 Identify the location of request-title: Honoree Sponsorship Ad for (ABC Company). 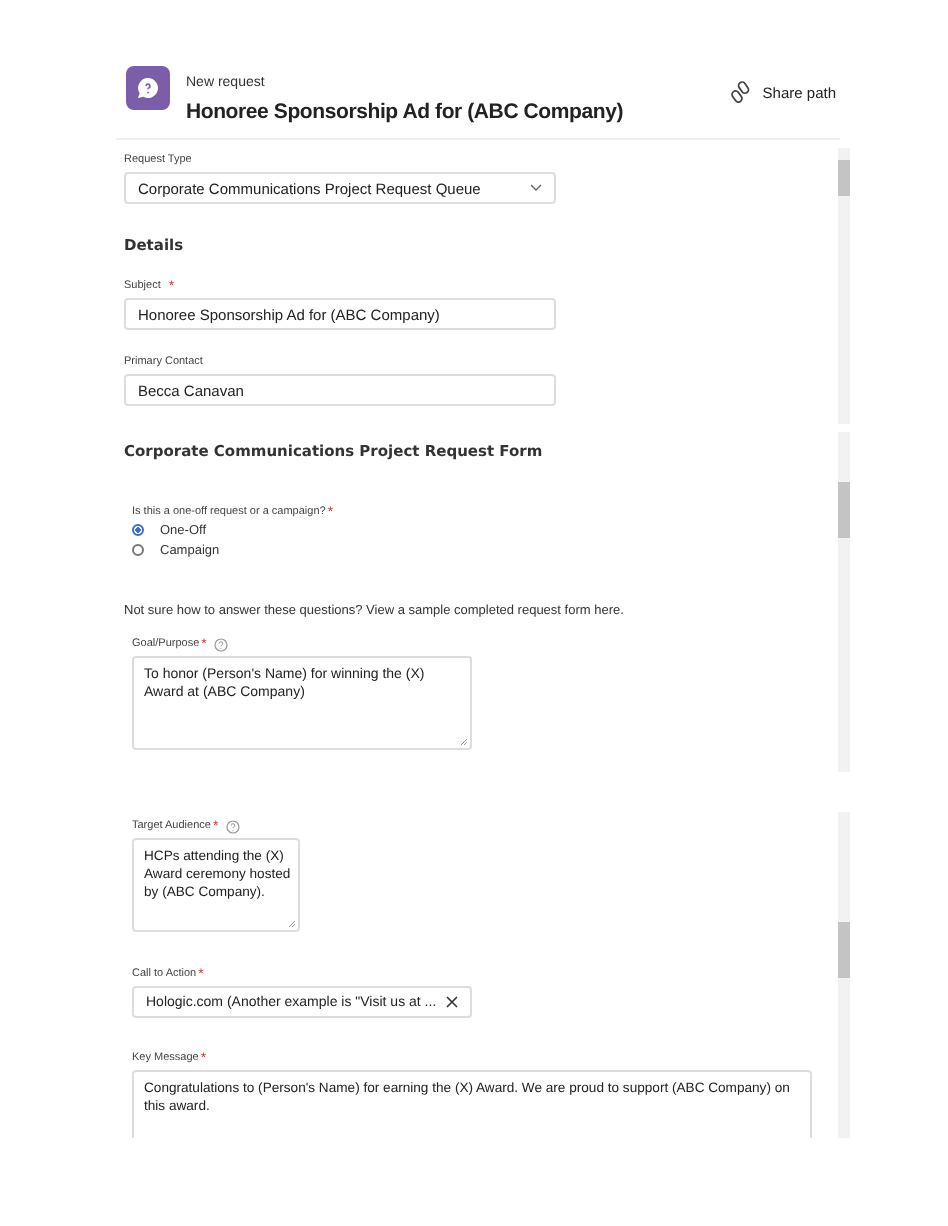
(405, 112).